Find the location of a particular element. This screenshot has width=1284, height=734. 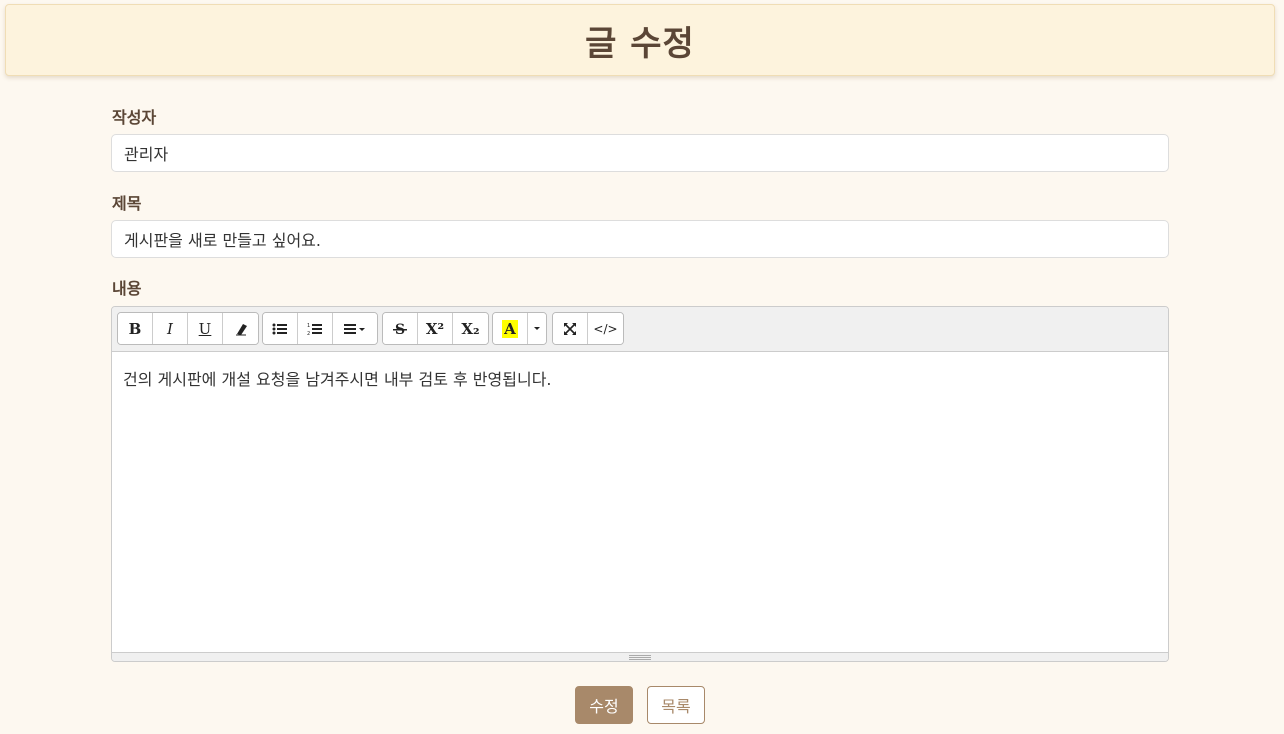

author-field: 관리자 is located at coordinates (640, 153).